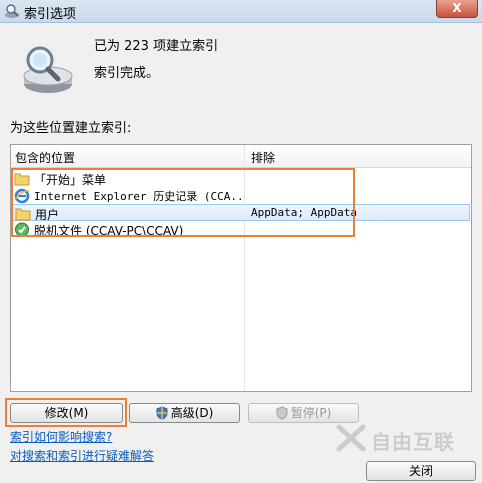 Image resolution: width=482 pixels, height=483 pixels. Describe the element at coordinates (45, 157) in the screenshot. I see `column-header-included: 包含的位置` at that location.